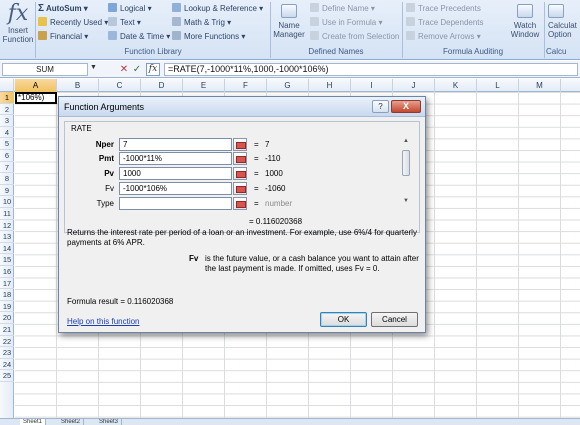  I want to click on row-header-4: 4, so click(7, 133).